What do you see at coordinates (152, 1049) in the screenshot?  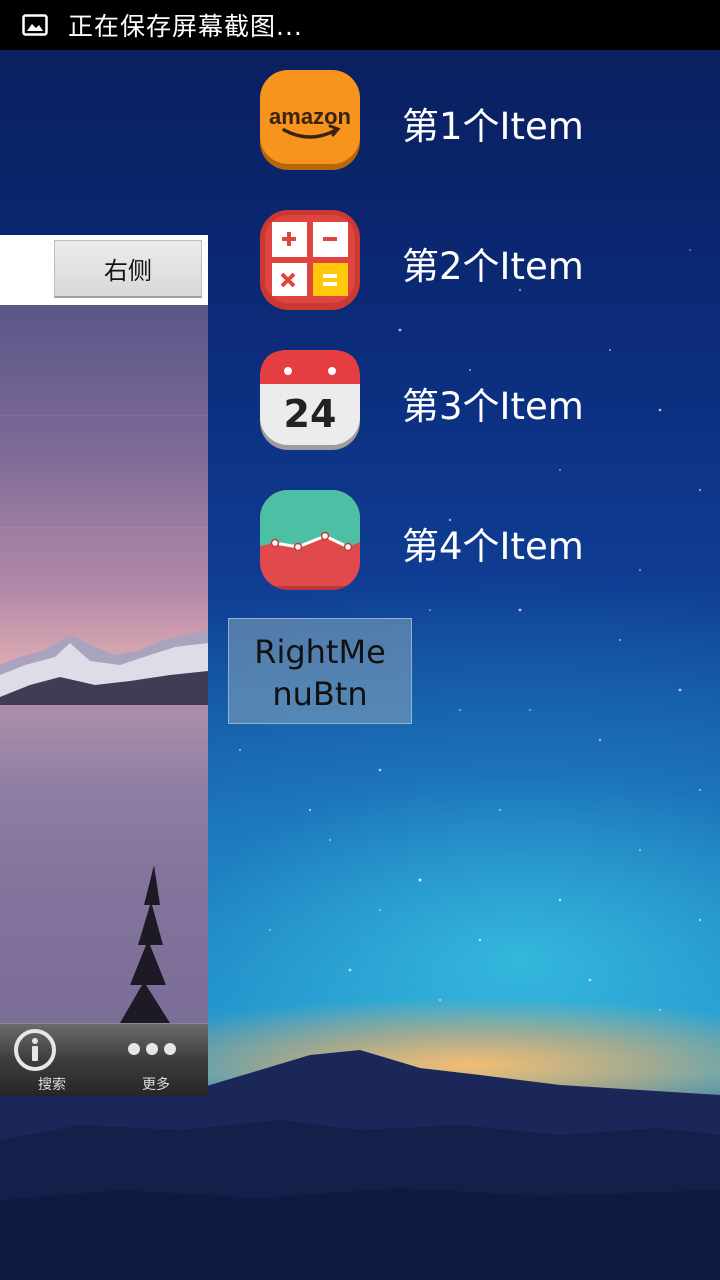 I see `more-dots-icon` at bounding box center [152, 1049].